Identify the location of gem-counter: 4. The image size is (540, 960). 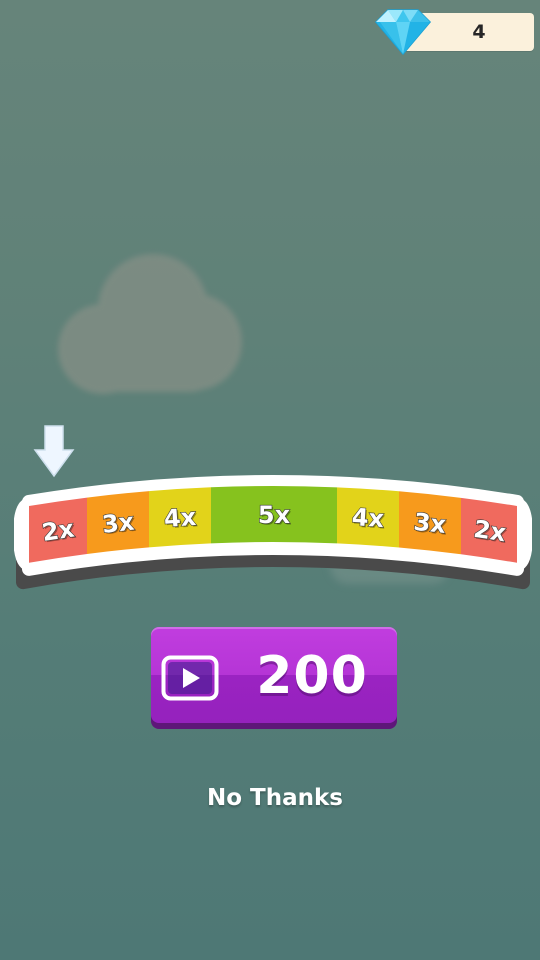
(454, 32).